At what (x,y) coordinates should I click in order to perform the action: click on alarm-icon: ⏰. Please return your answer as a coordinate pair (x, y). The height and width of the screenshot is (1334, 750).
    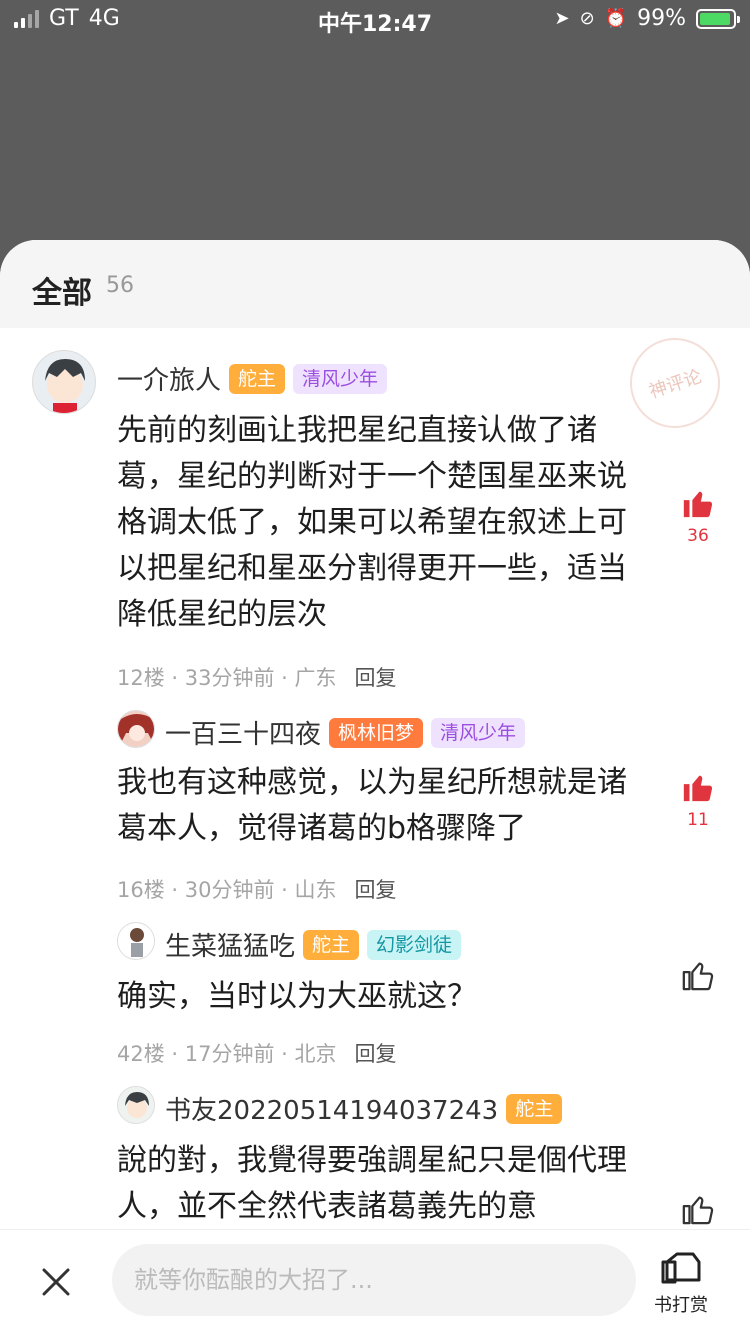
    Looking at the image, I should click on (616, 18).